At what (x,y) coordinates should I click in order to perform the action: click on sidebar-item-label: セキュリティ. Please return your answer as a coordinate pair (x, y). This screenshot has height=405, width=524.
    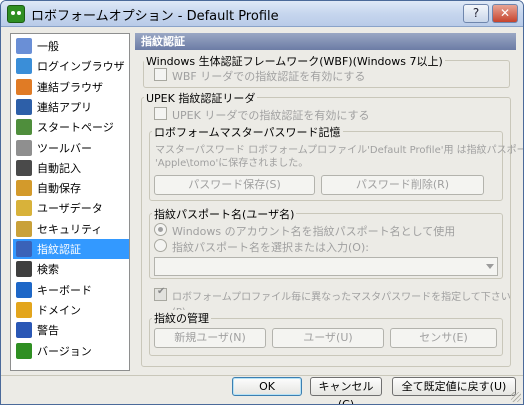
    Looking at the image, I should click on (70, 229).